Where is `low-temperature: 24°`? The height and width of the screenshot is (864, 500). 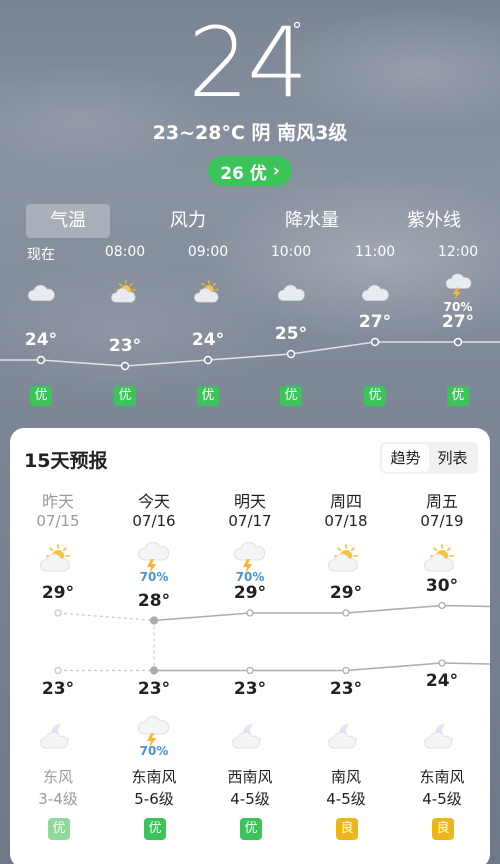
low-temperature: 24° is located at coordinates (442, 681).